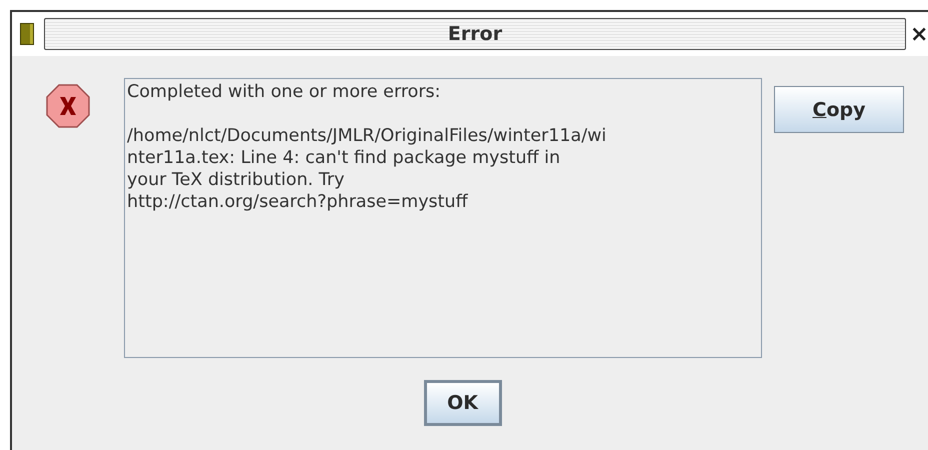 The height and width of the screenshot is (450, 928). I want to click on message-line: http://ctan.org/search?phrase=mystuff, so click(298, 202).